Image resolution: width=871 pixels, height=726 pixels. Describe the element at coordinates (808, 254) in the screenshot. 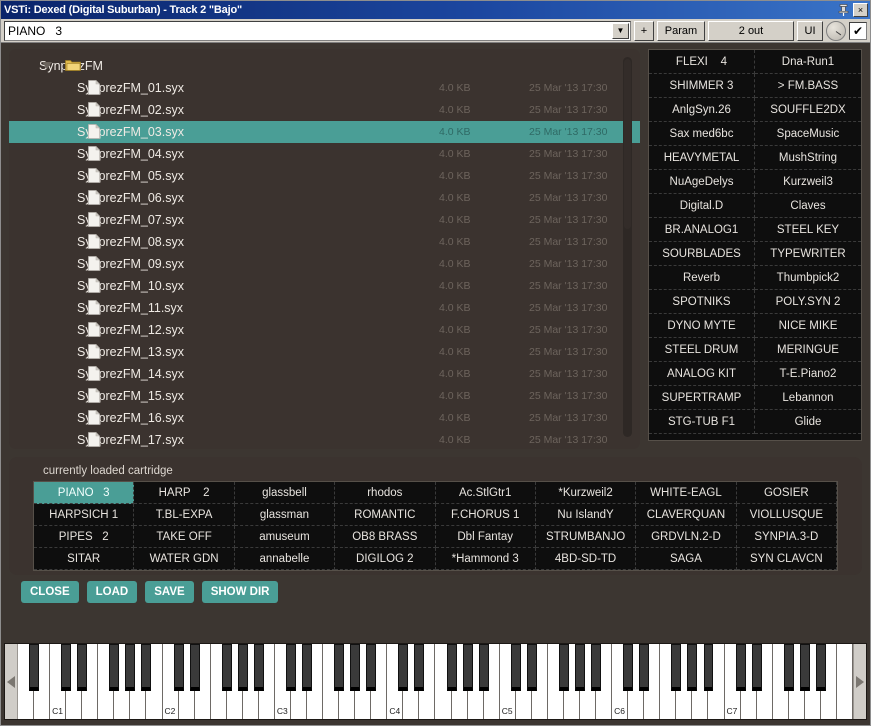

I see `preset-cell: TYPEWRITER` at that location.